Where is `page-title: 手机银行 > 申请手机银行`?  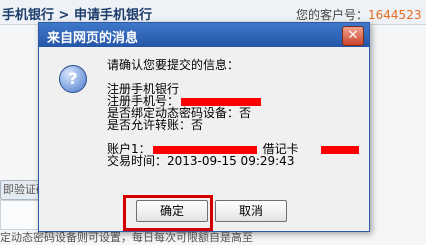 page-title: 手机银行 > 申请手机银行 is located at coordinates (77, 15).